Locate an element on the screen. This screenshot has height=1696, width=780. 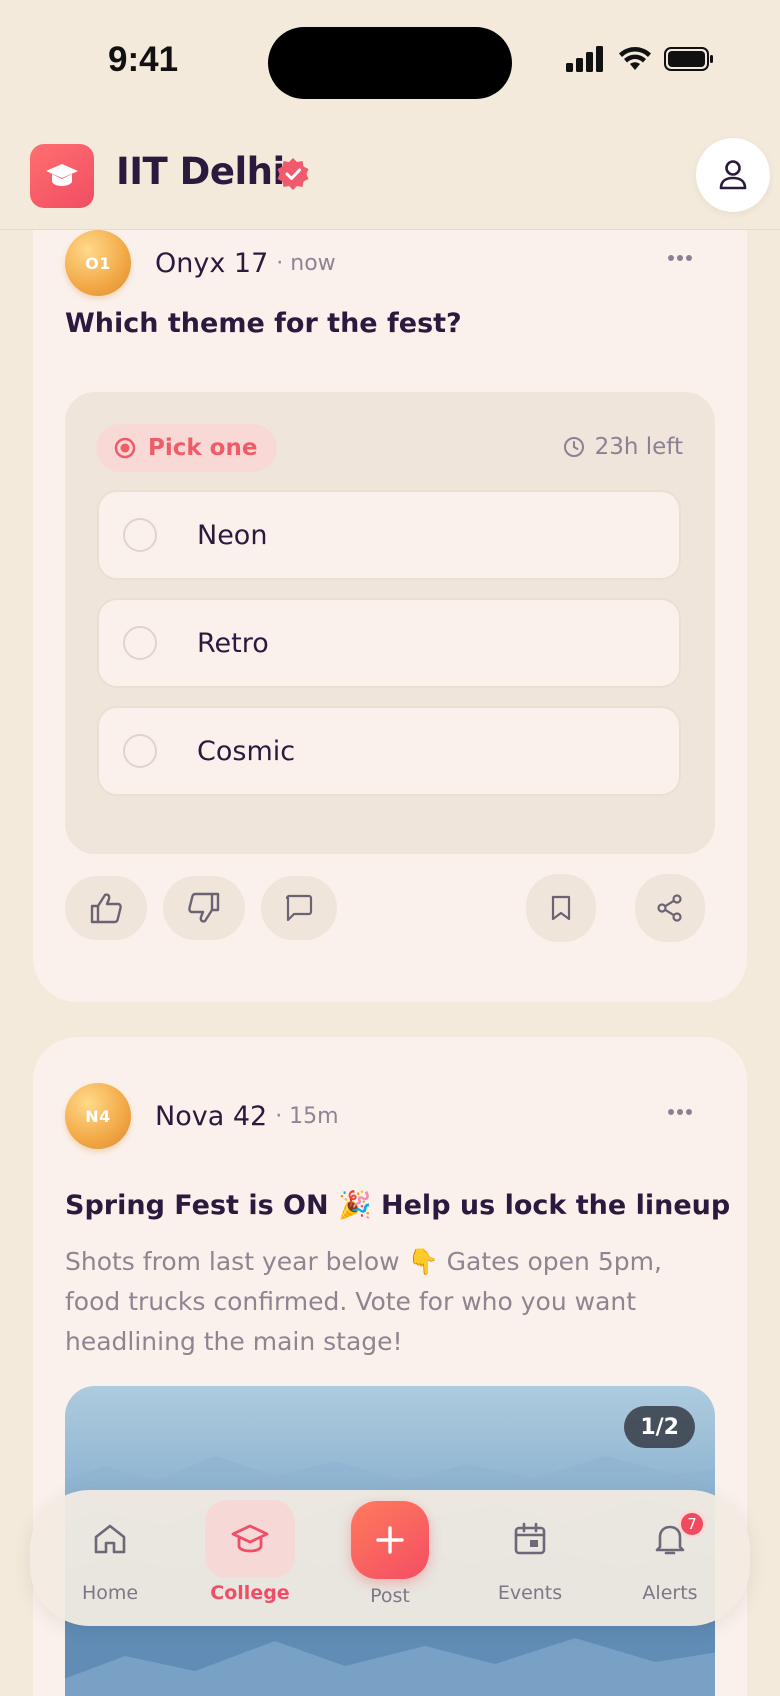
share-icon is located at coordinates (669, 908).